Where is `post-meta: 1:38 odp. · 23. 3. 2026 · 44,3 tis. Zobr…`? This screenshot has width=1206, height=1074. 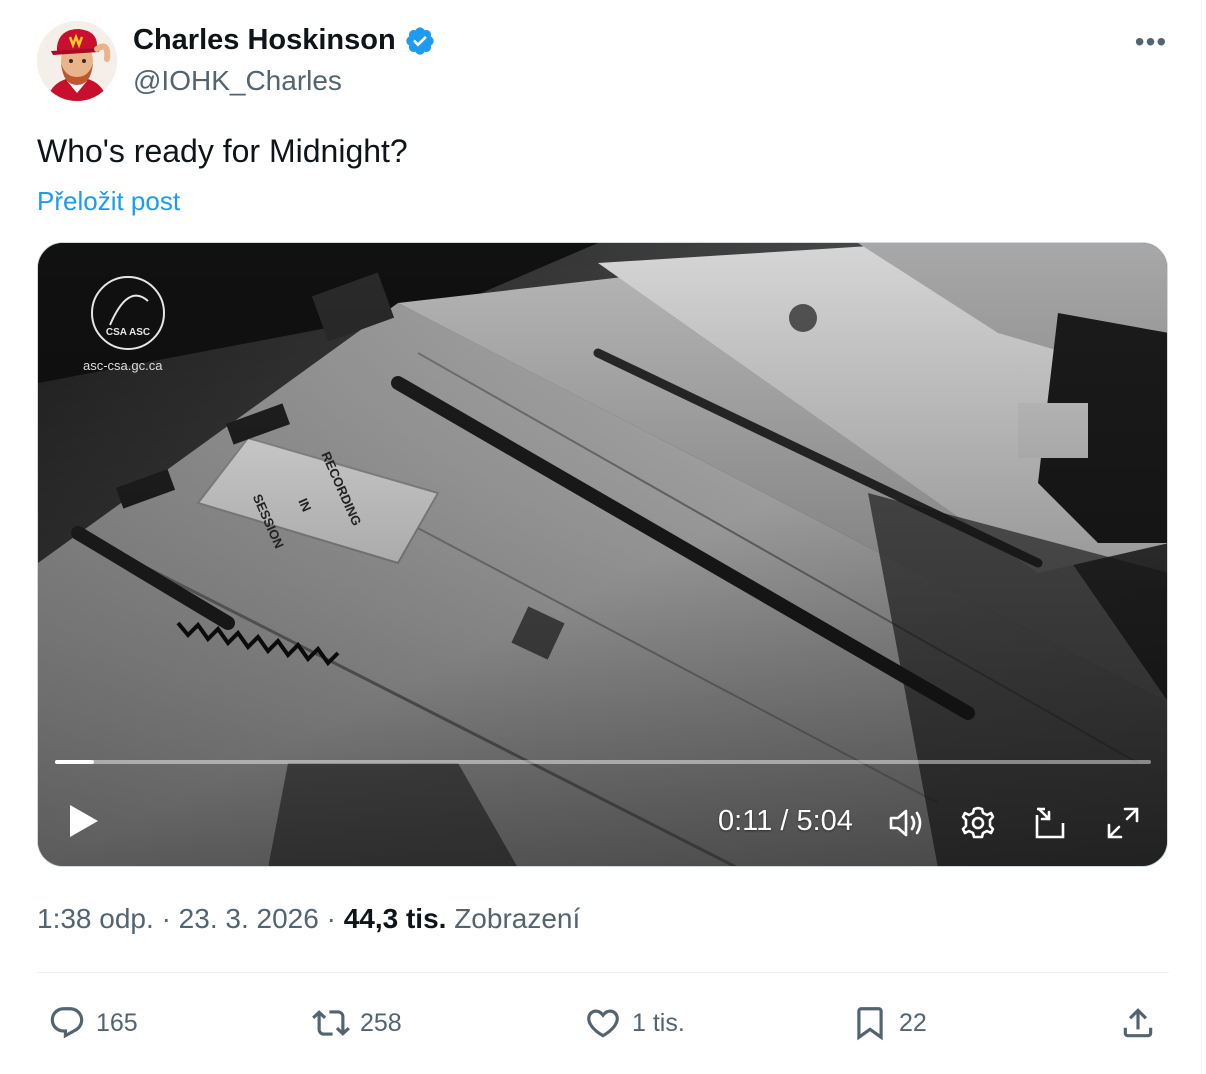 post-meta: 1:38 odp. · 23. 3. 2026 · 44,3 tis. Zobr… is located at coordinates (308, 919).